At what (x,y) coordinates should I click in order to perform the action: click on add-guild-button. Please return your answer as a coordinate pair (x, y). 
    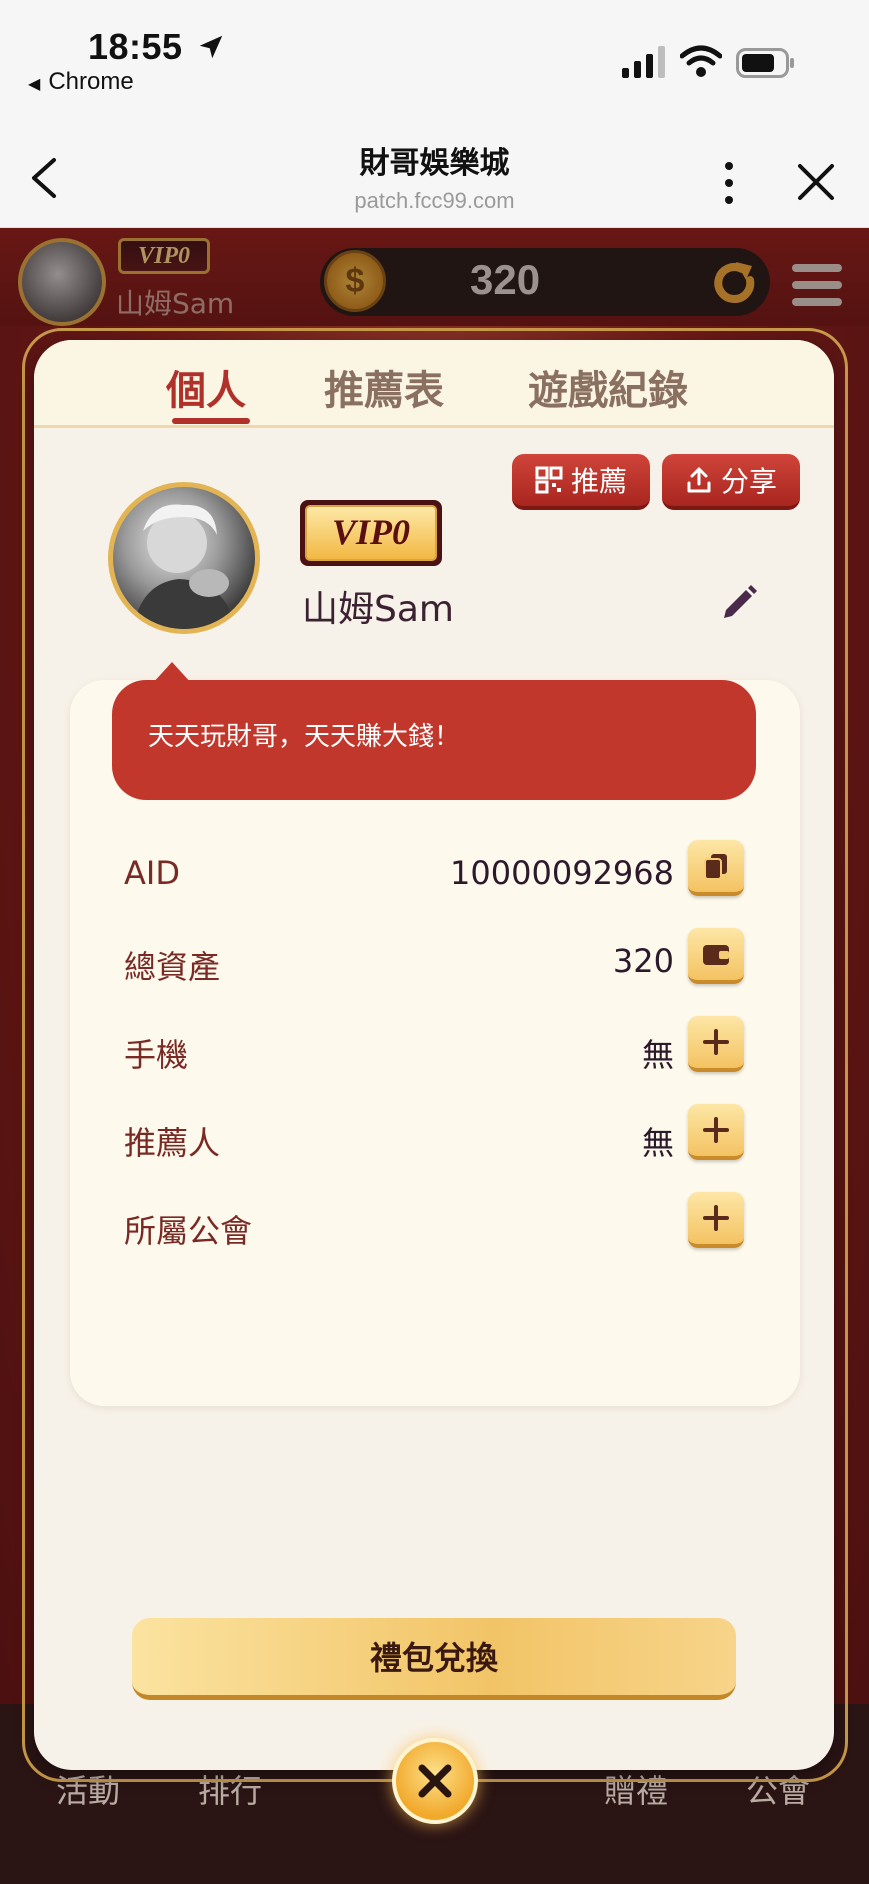
    Looking at the image, I should click on (716, 1220).